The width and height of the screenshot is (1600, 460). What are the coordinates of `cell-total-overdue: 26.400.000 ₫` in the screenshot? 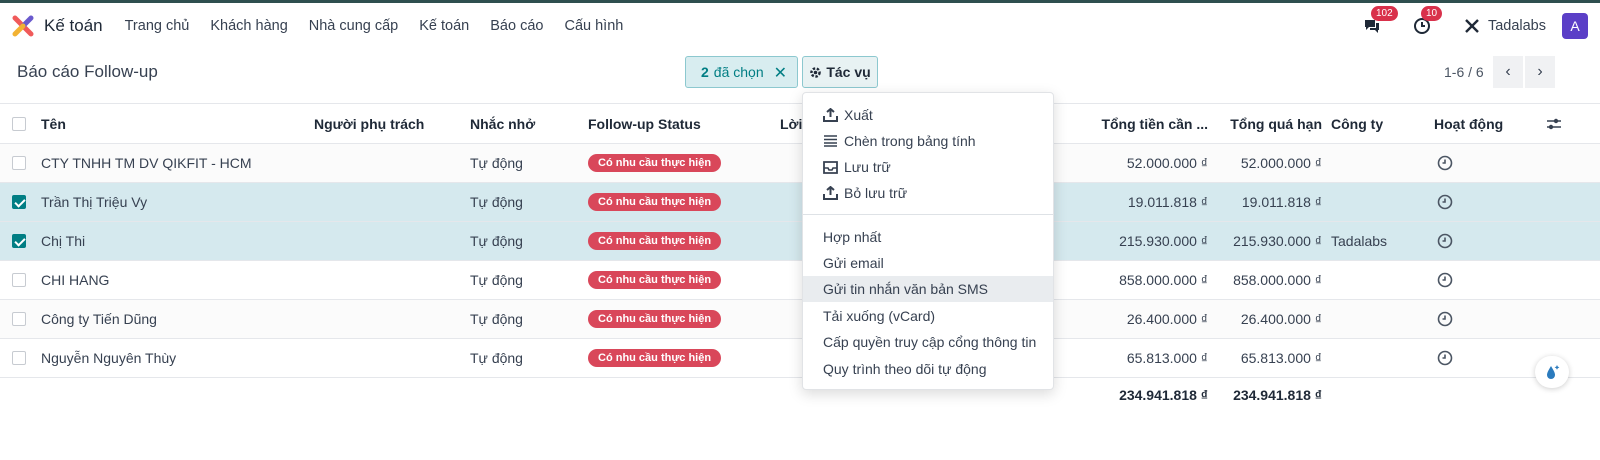 It's located at (1281, 319).